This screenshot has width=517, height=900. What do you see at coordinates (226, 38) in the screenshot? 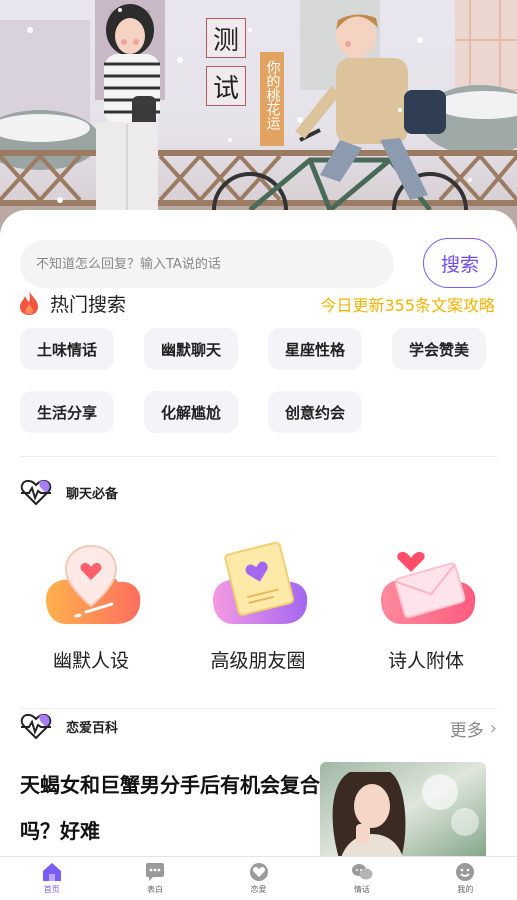
I see `hero-title-char-1: 测` at bounding box center [226, 38].